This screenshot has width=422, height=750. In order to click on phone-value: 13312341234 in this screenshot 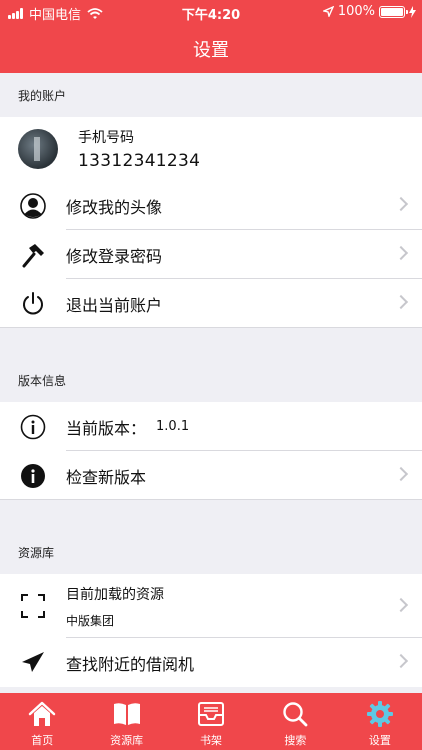, I will do `click(139, 161)`.